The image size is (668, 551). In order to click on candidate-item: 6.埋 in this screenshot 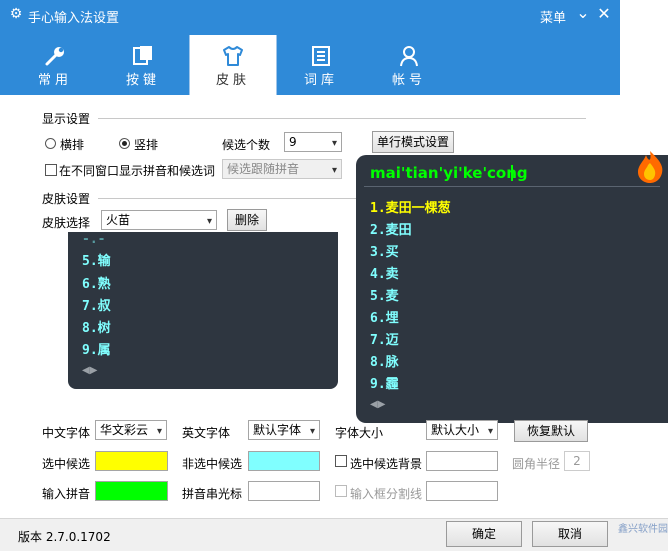, I will do `click(384, 318)`.